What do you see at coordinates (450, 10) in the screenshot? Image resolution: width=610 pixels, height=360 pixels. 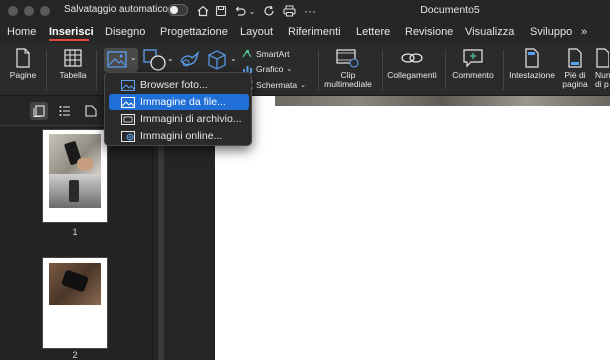 I see `document-title: Documento5` at bounding box center [450, 10].